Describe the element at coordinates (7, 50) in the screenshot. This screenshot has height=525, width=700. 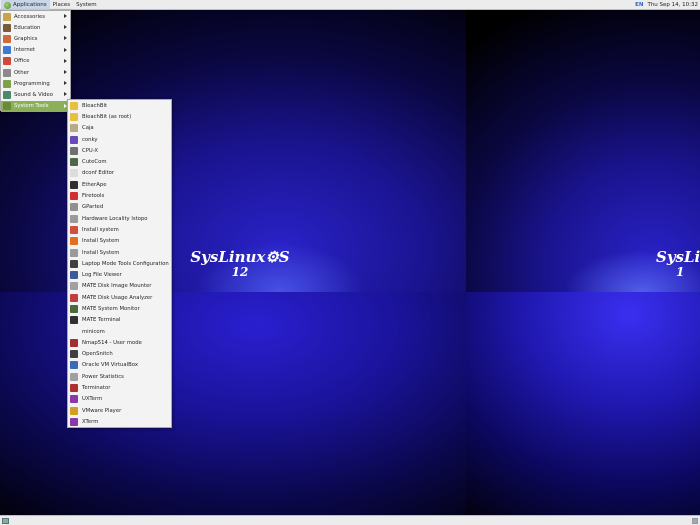
I see `internet-icon` at that location.